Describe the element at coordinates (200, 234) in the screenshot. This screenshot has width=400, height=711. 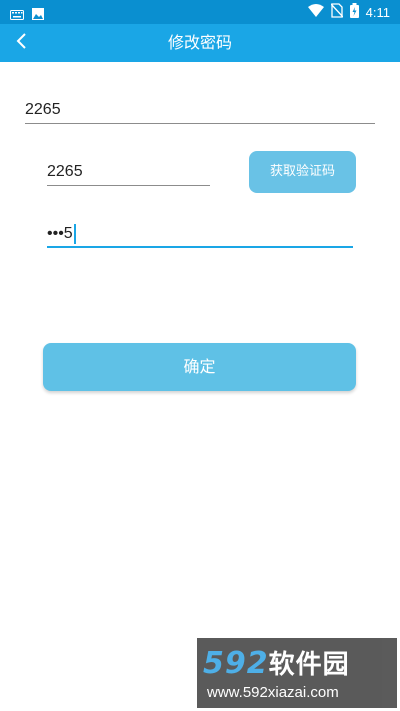
I see `new-password-input: •••5` at that location.